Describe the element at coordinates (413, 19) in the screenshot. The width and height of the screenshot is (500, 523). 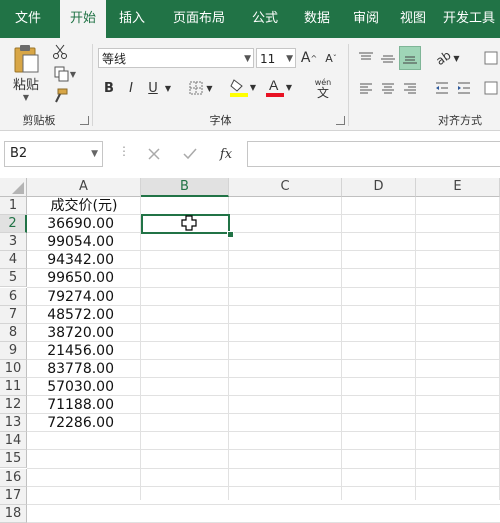
I see `ribbon-tab: 视图` at that location.